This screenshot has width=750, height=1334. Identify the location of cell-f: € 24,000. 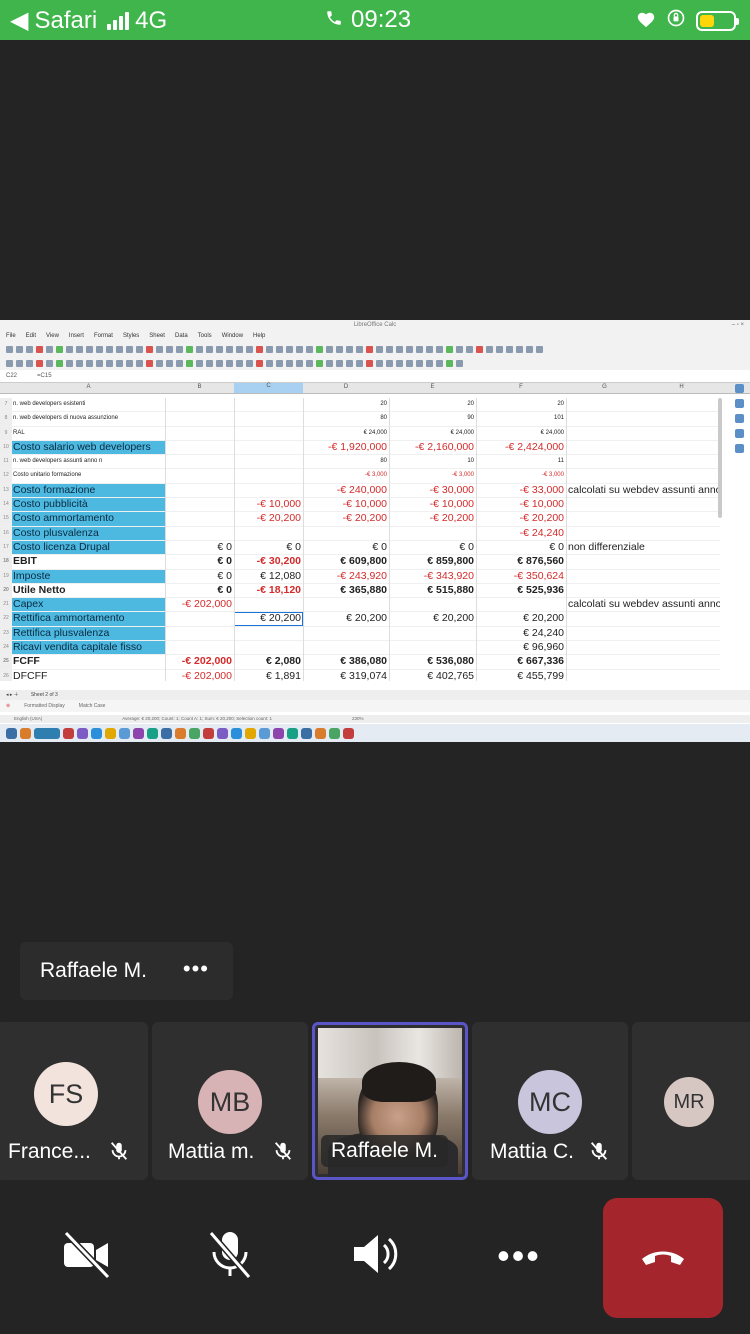
(521, 433).